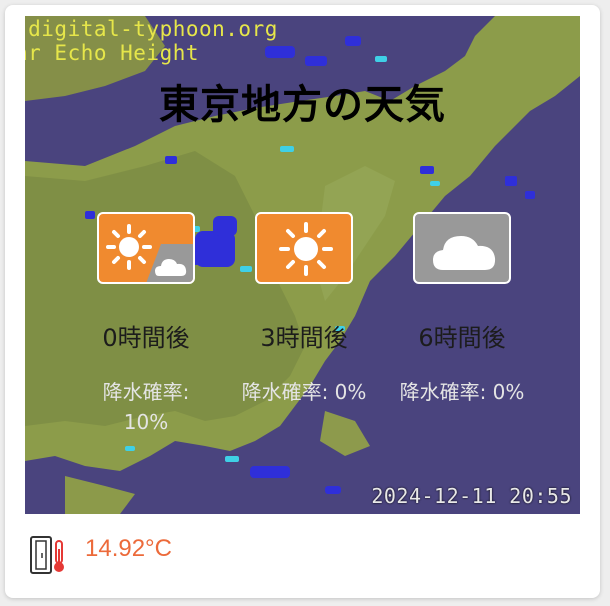  I want to click on page-title: 東京地方の天気, so click(302, 105).